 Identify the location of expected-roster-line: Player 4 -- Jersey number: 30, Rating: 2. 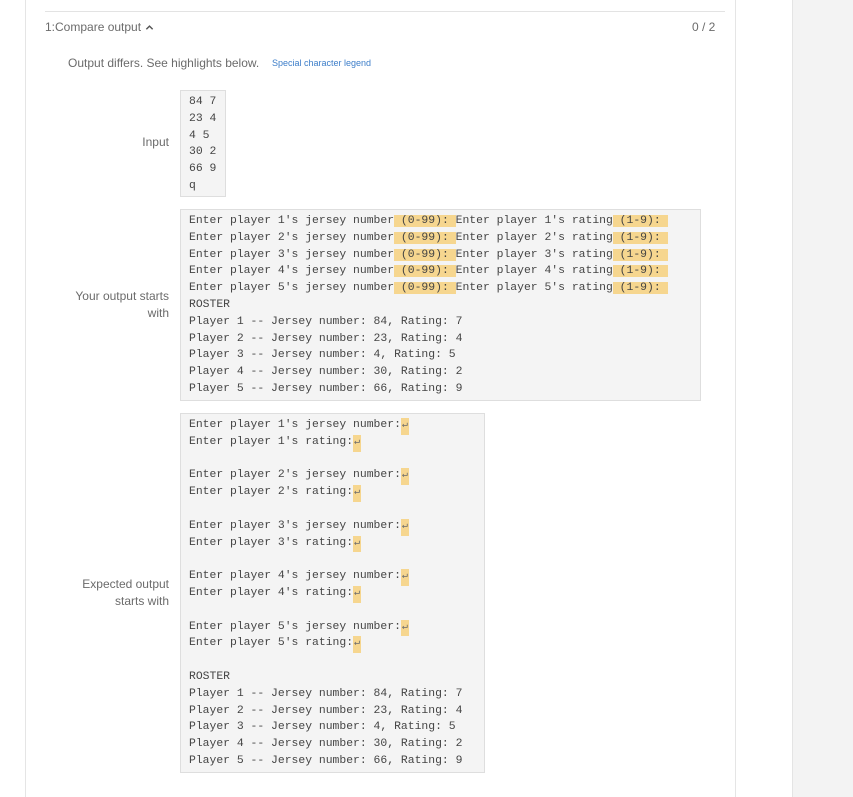
(326, 744).